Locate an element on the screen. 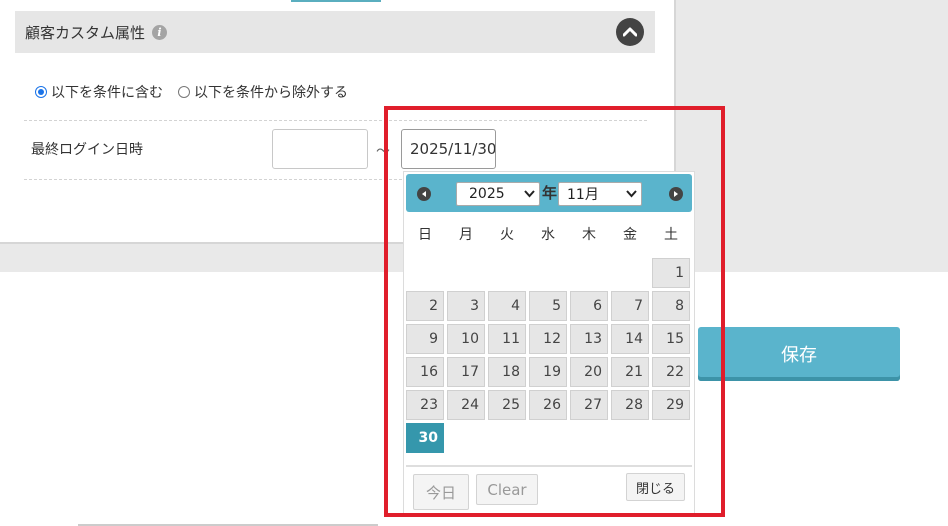 The height and width of the screenshot is (526, 948). calendar-day: 1 is located at coordinates (671, 273).